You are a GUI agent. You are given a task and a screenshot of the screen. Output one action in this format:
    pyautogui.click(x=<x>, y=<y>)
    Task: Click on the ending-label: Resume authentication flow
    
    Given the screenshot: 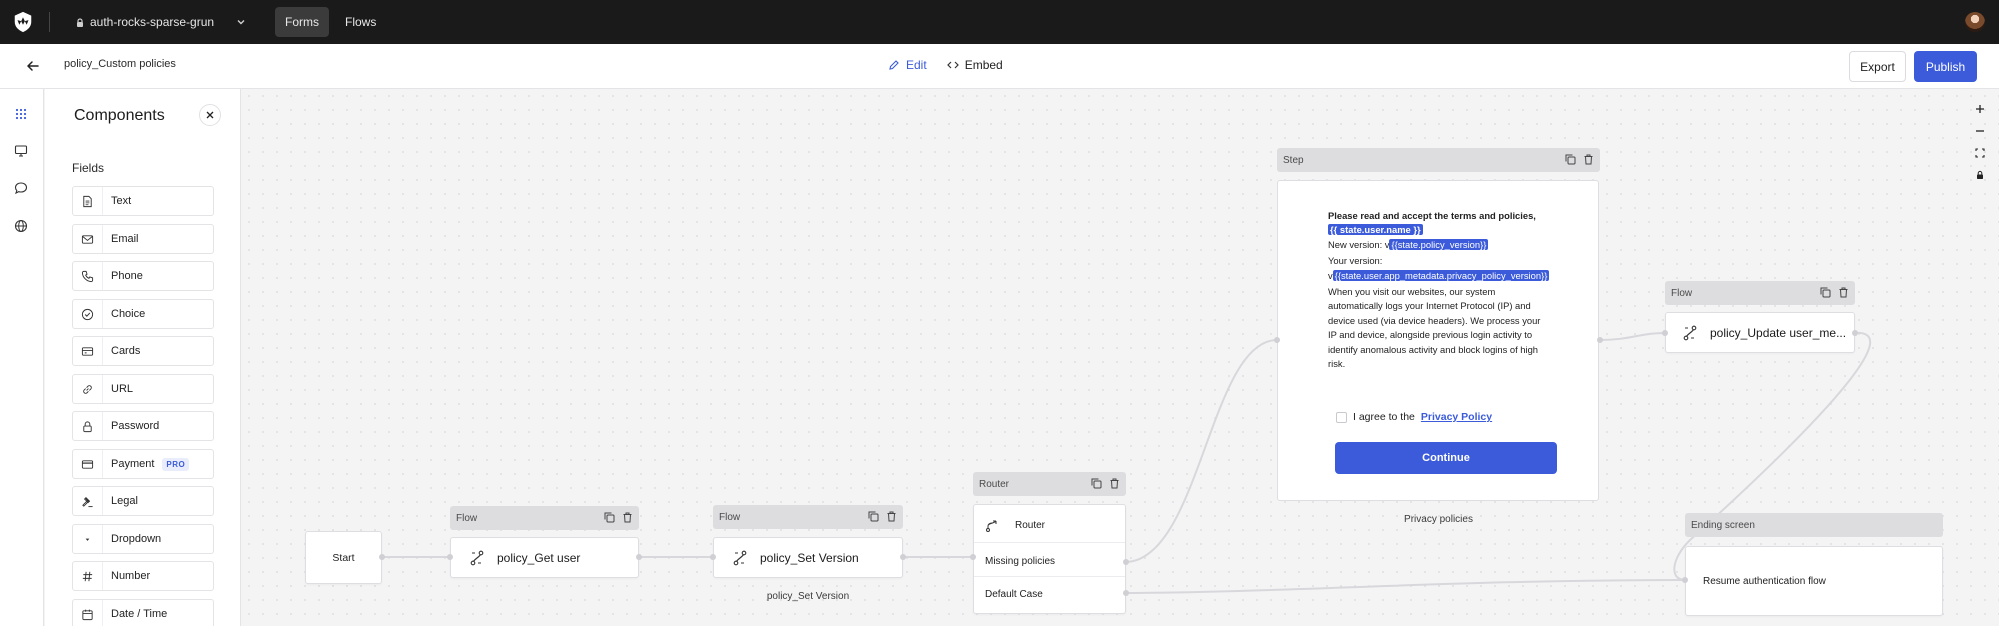 What is the action you would take?
    pyautogui.click(x=1764, y=581)
    